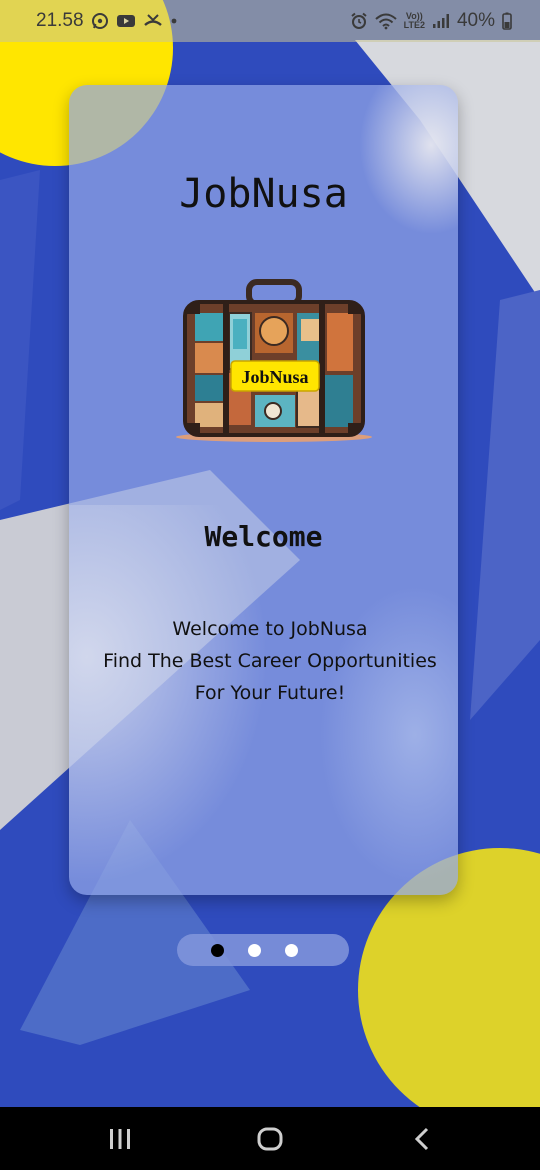 This screenshot has height=1170, width=540. I want to click on volte-icon: Vo)) LTE2, so click(414, 21).